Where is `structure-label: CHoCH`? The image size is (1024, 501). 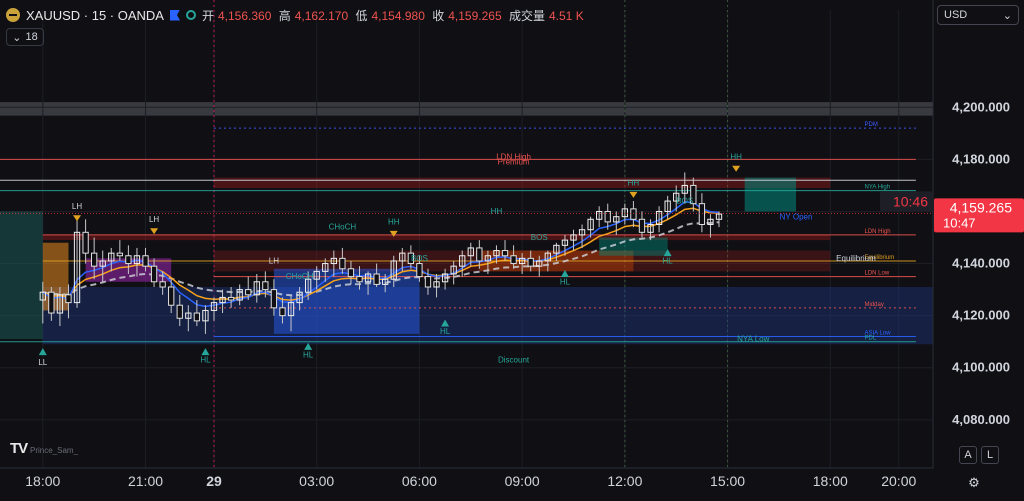
structure-label: CHoCH is located at coordinates (343, 227).